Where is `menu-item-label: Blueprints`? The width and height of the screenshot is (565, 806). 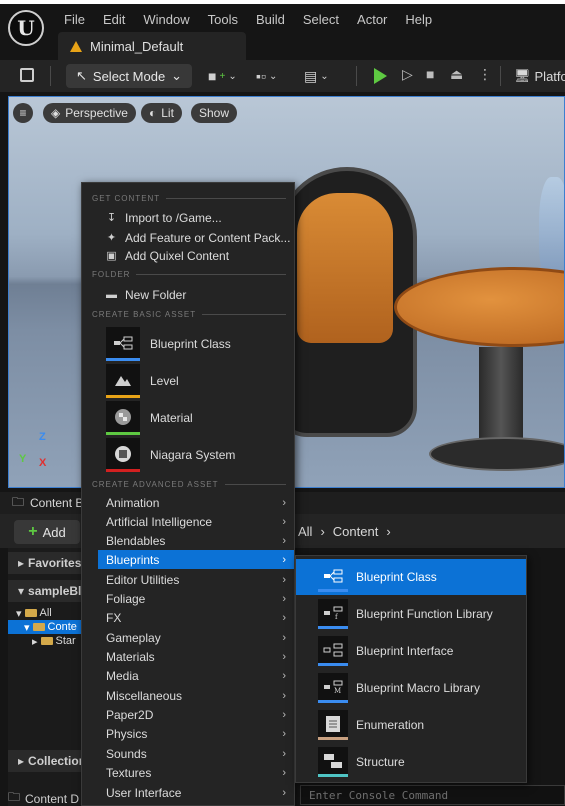
menu-item-label: Blueprints is located at coordinates (133, 559).